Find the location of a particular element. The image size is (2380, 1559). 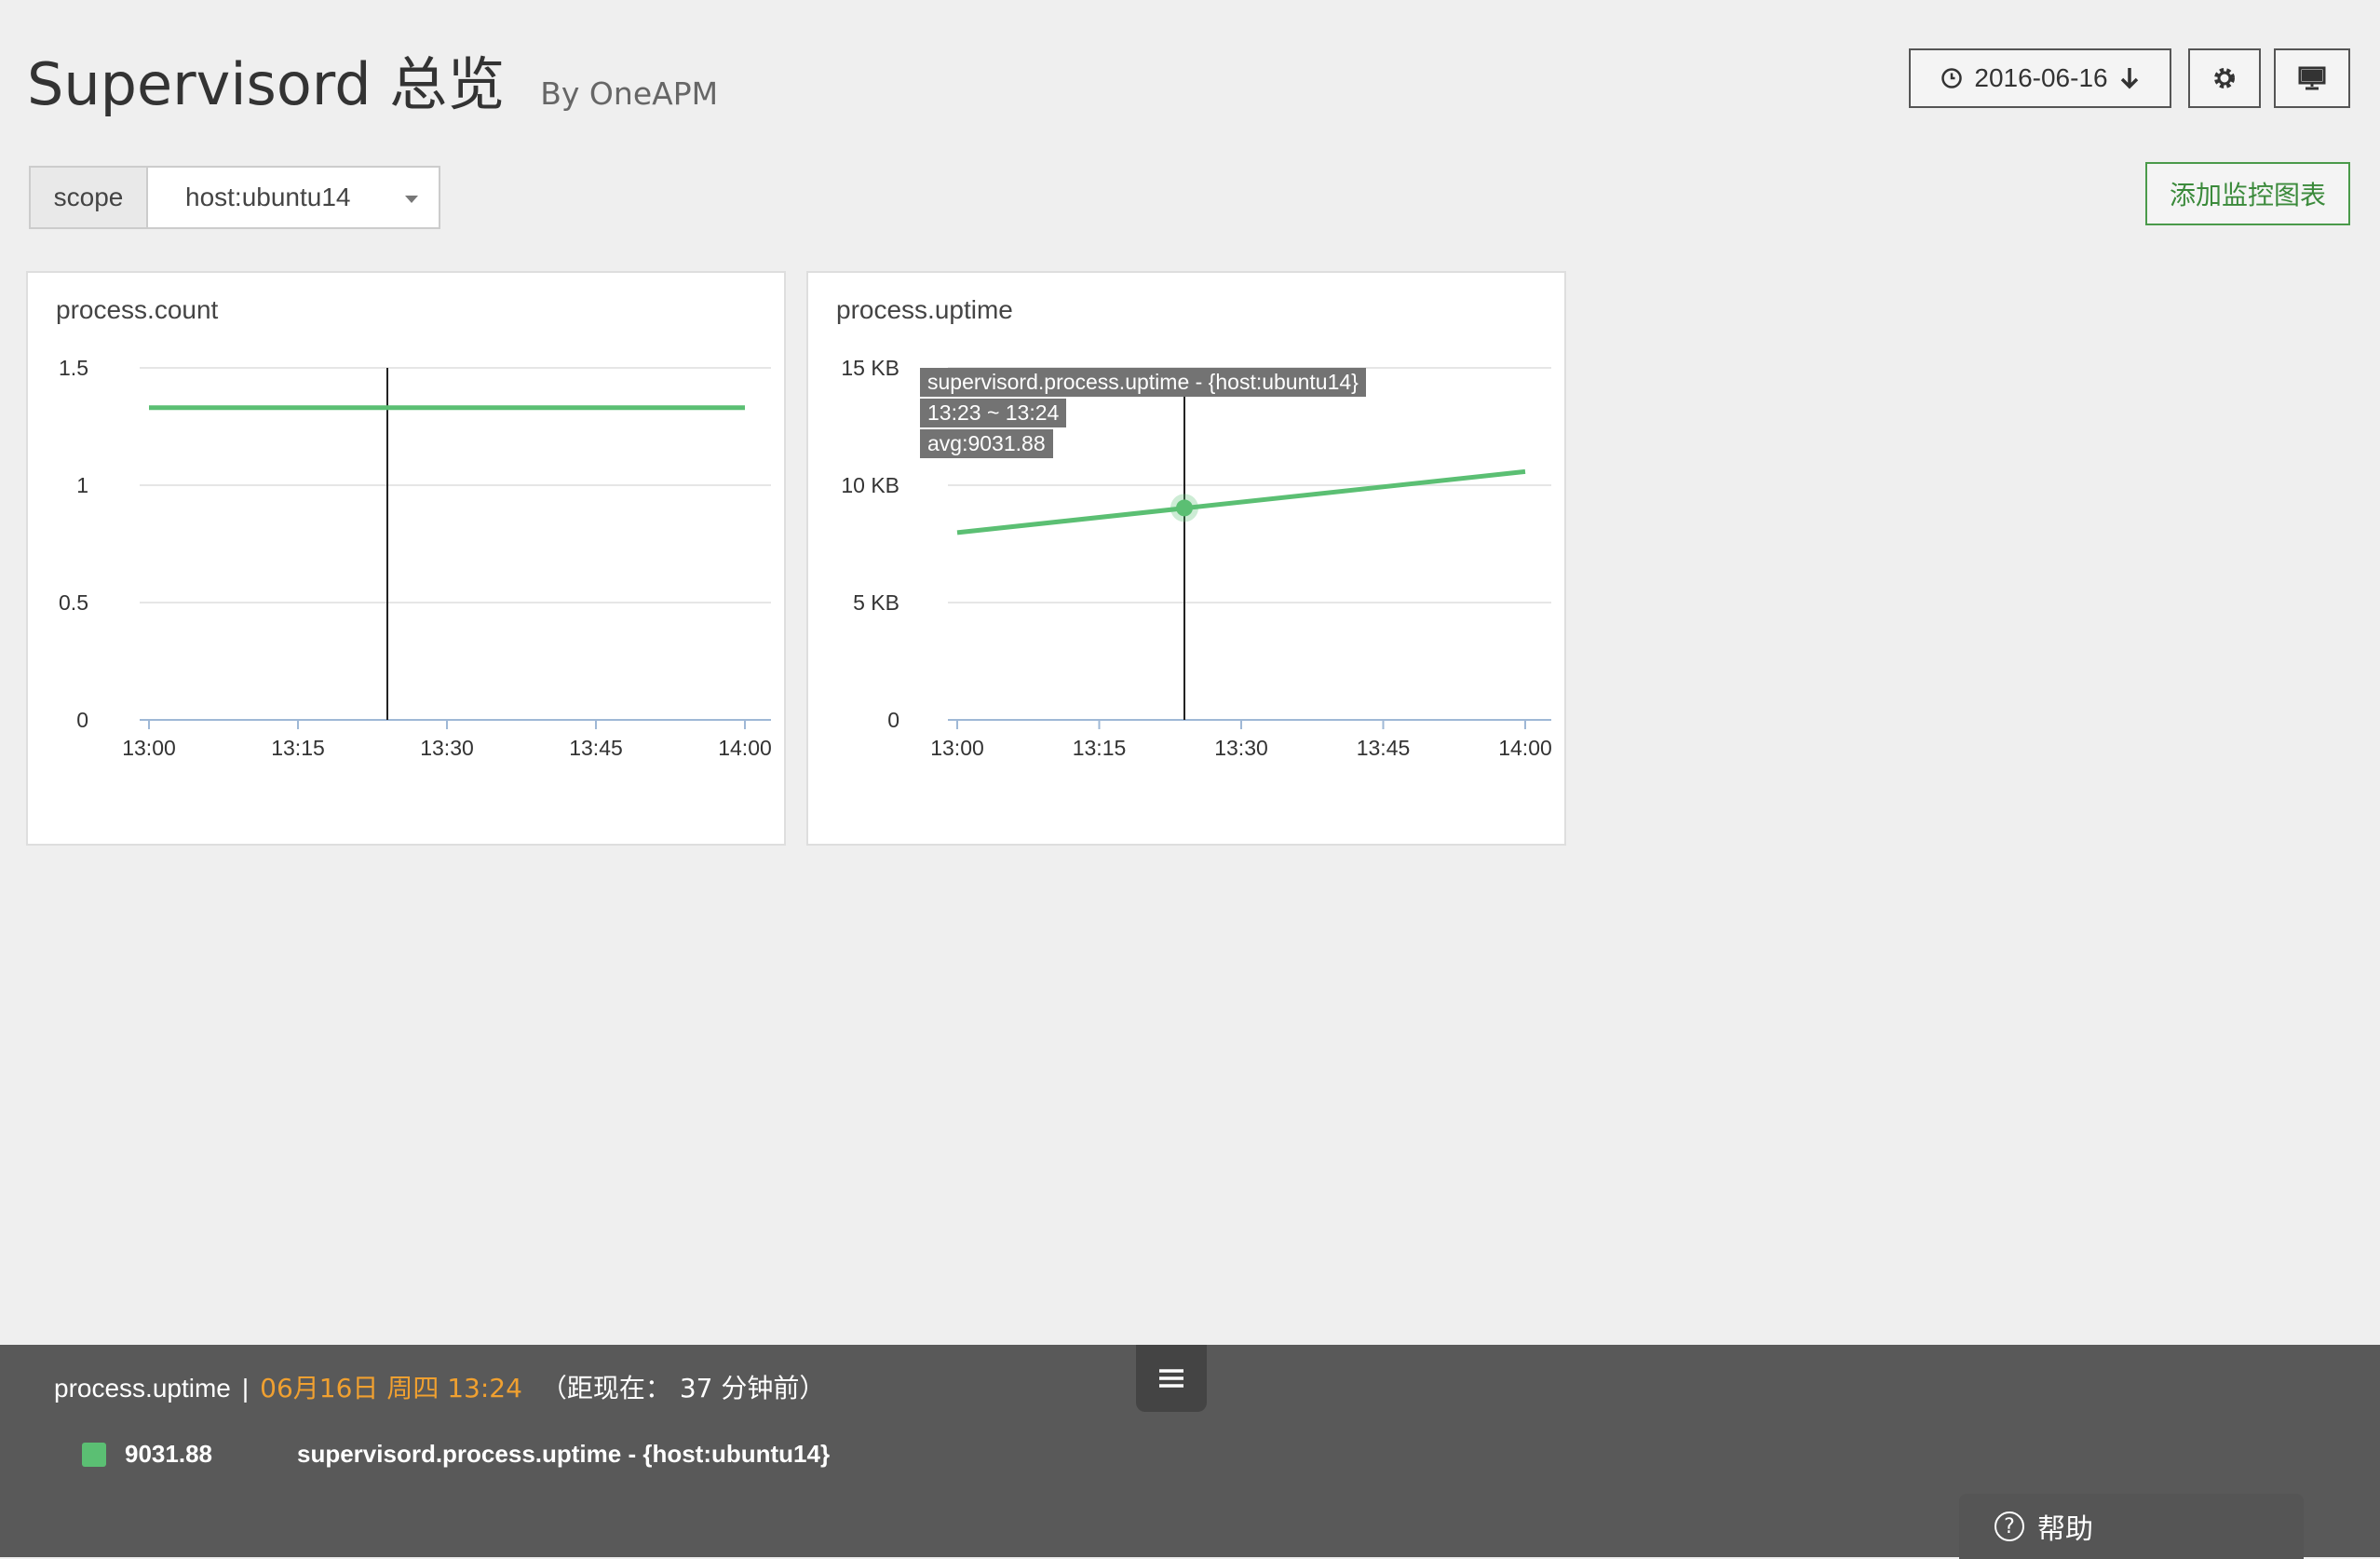

page-title-text: Supervisord 总览 is located at coordinates (266, 84).